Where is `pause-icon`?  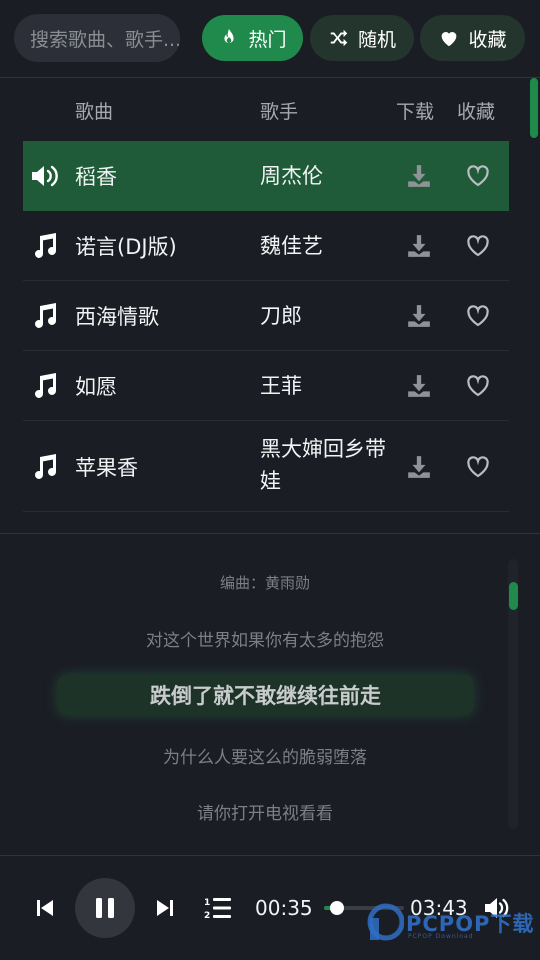
pause-icon is located at coordinates (105, 908).